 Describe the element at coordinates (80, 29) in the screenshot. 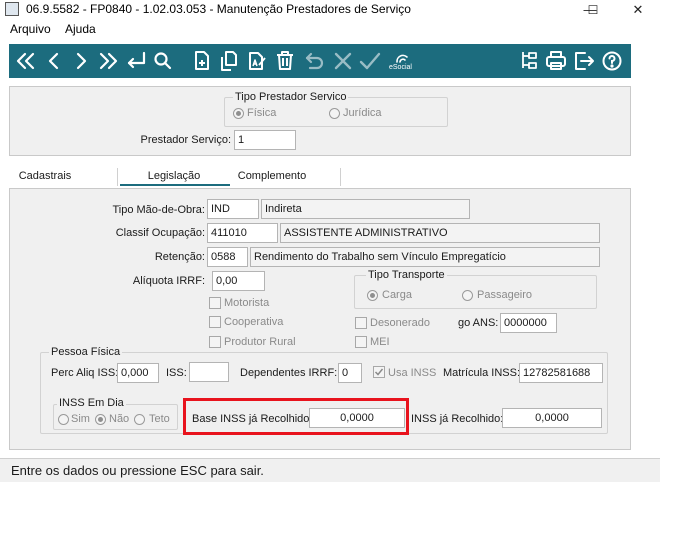

I see `menu-ajuda: Ajuda` at that location.